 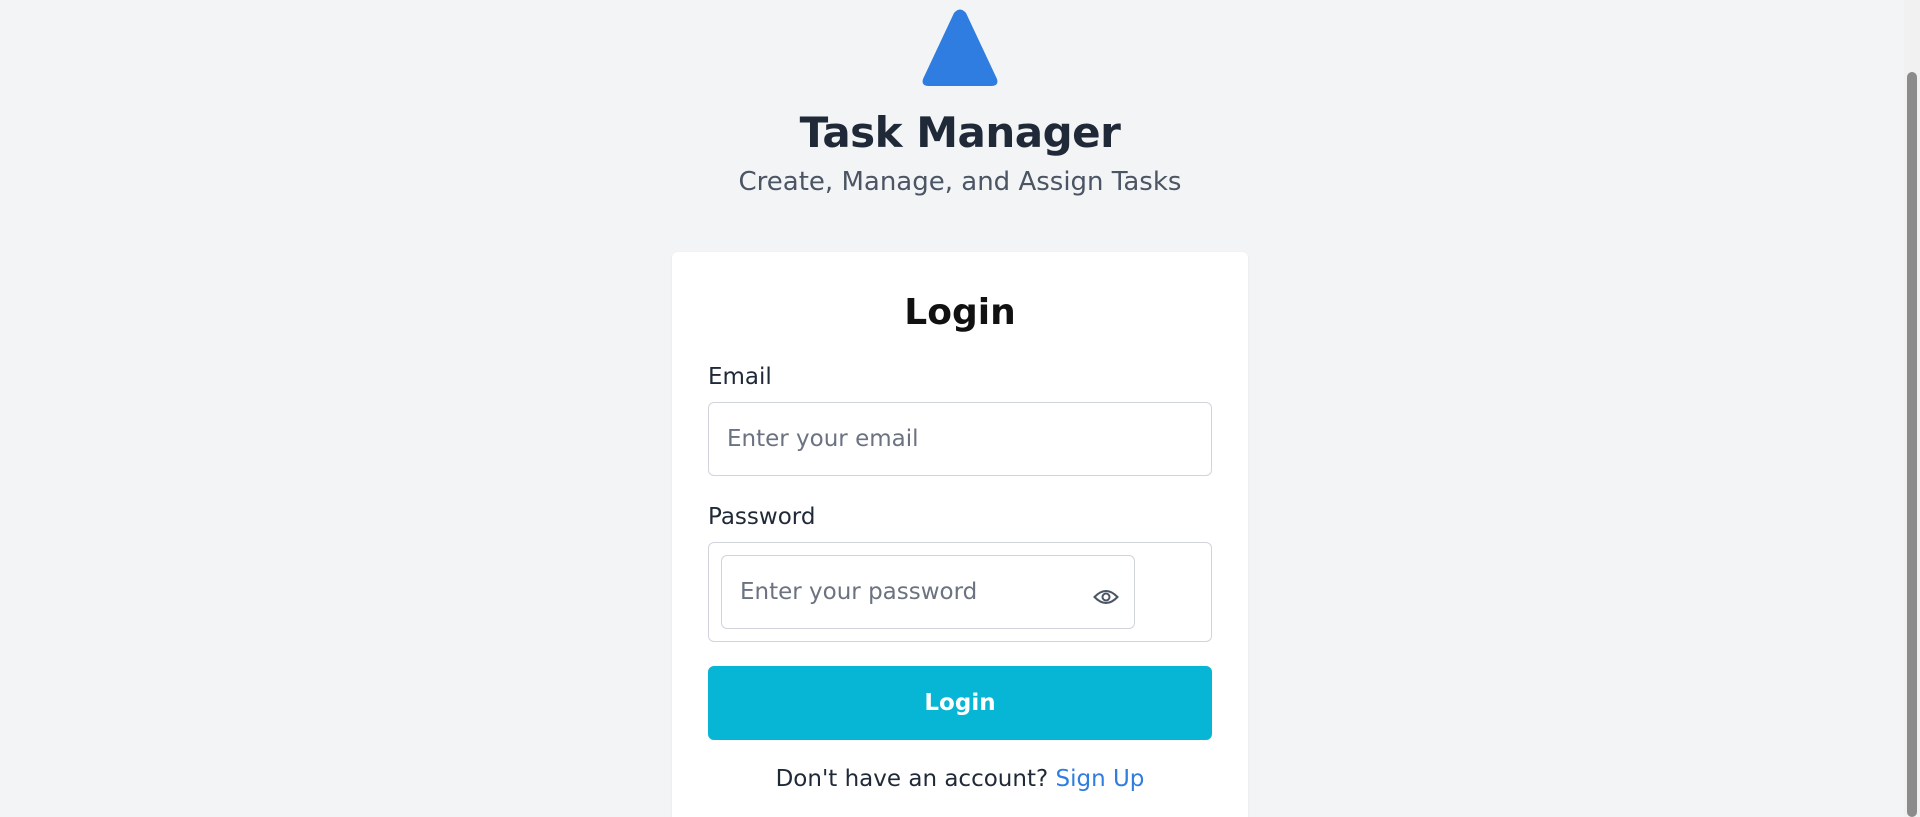 I want to click on signup-prompt-text: Don't have an account?, so click(x=912, y=779).